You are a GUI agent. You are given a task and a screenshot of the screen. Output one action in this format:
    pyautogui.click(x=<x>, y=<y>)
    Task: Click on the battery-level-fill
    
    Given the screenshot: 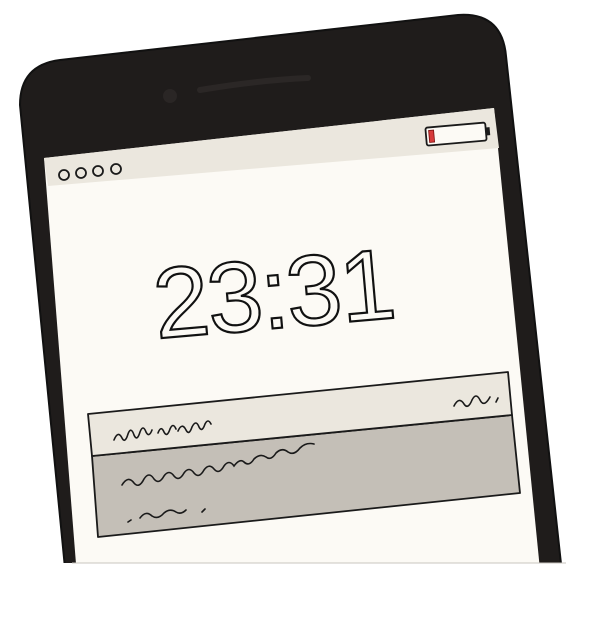 What is the action you would take?
    pyautogui.click(x=432, y=136)
    